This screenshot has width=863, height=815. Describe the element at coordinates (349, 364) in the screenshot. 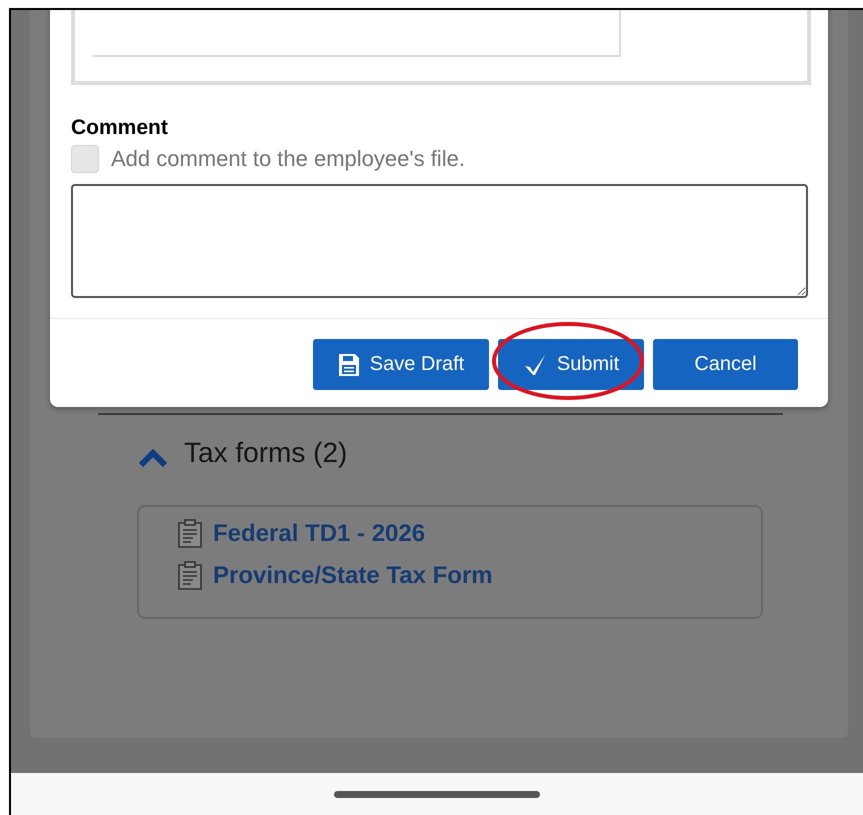

I see `save-icon` at that location.